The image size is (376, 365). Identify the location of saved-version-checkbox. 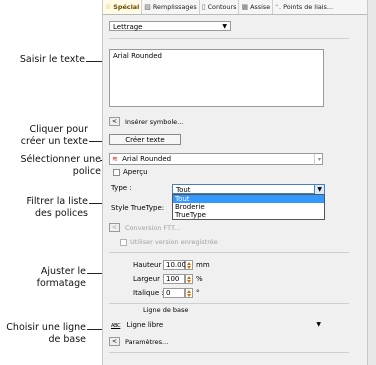
(123, 242).